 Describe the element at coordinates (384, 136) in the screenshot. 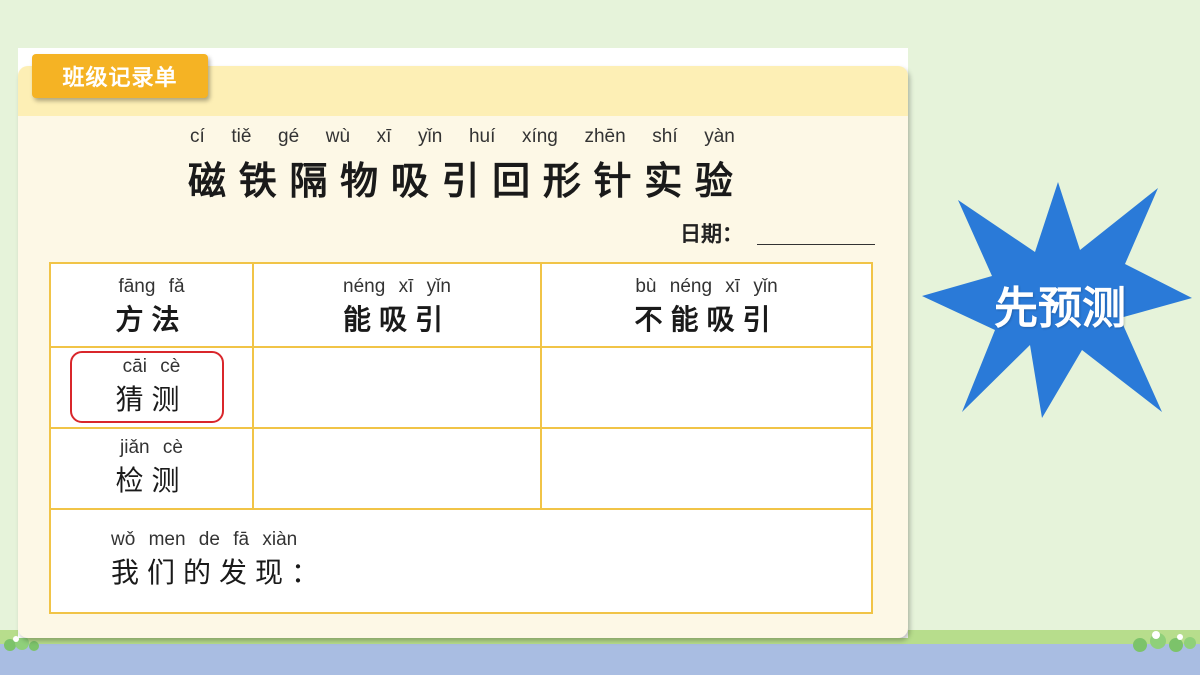

I see `pinyin-syllable: xī` at that location.